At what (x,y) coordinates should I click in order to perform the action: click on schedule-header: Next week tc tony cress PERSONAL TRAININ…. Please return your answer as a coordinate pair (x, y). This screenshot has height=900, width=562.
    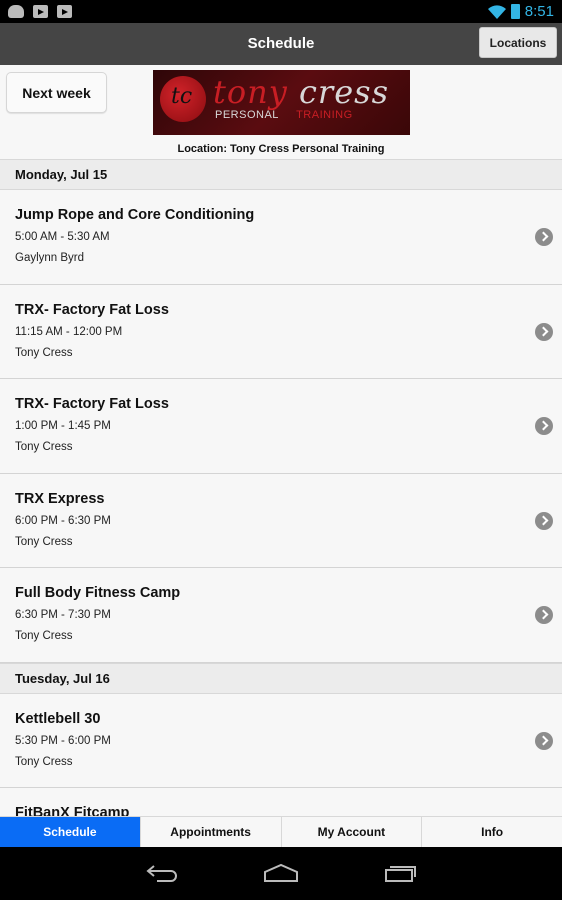
    Looking at the image, I should click on (281, 112).